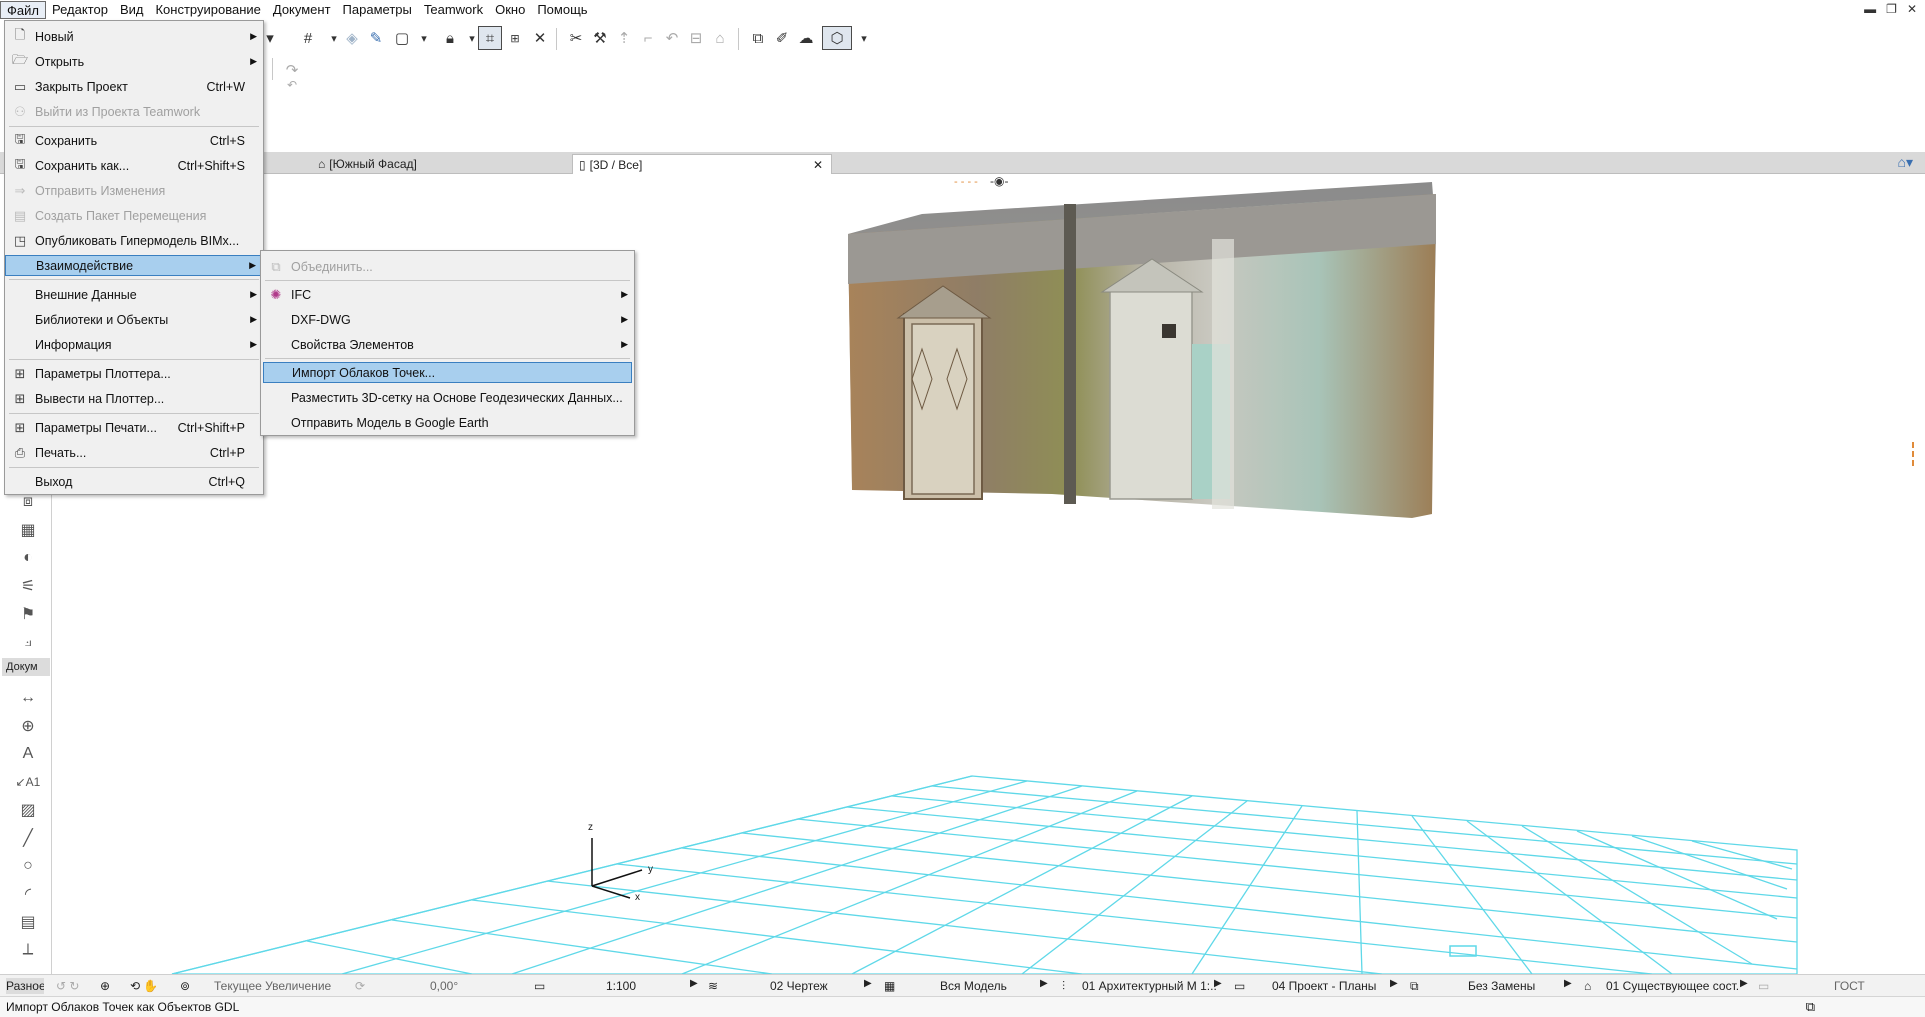 The height and width of the screenshot is (1017, 1925). What do you see at coordinates (447, 344) in the screenshot?
I see `submenu-item-element-properties: Свойства Элементов ▶` at bounding box center [447, 344].